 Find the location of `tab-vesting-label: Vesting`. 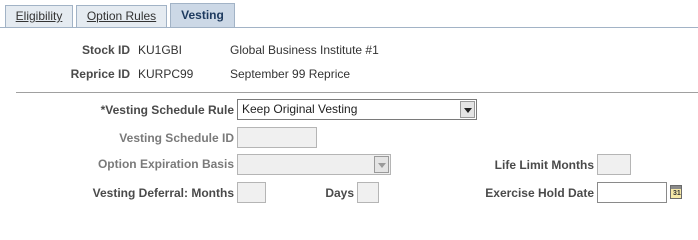

tab-vesting-label: Vesting is located at coordinates (202, 15).